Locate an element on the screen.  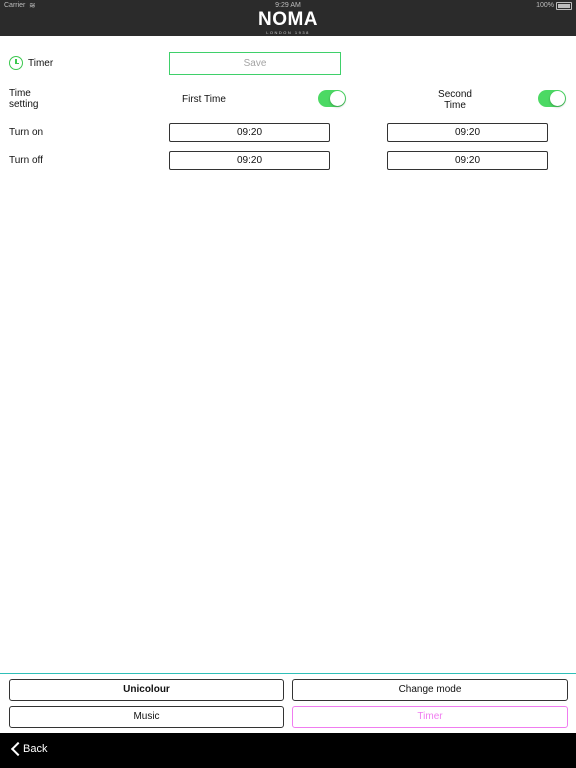
footer-bar: Back is located at coordinates (288, 750).